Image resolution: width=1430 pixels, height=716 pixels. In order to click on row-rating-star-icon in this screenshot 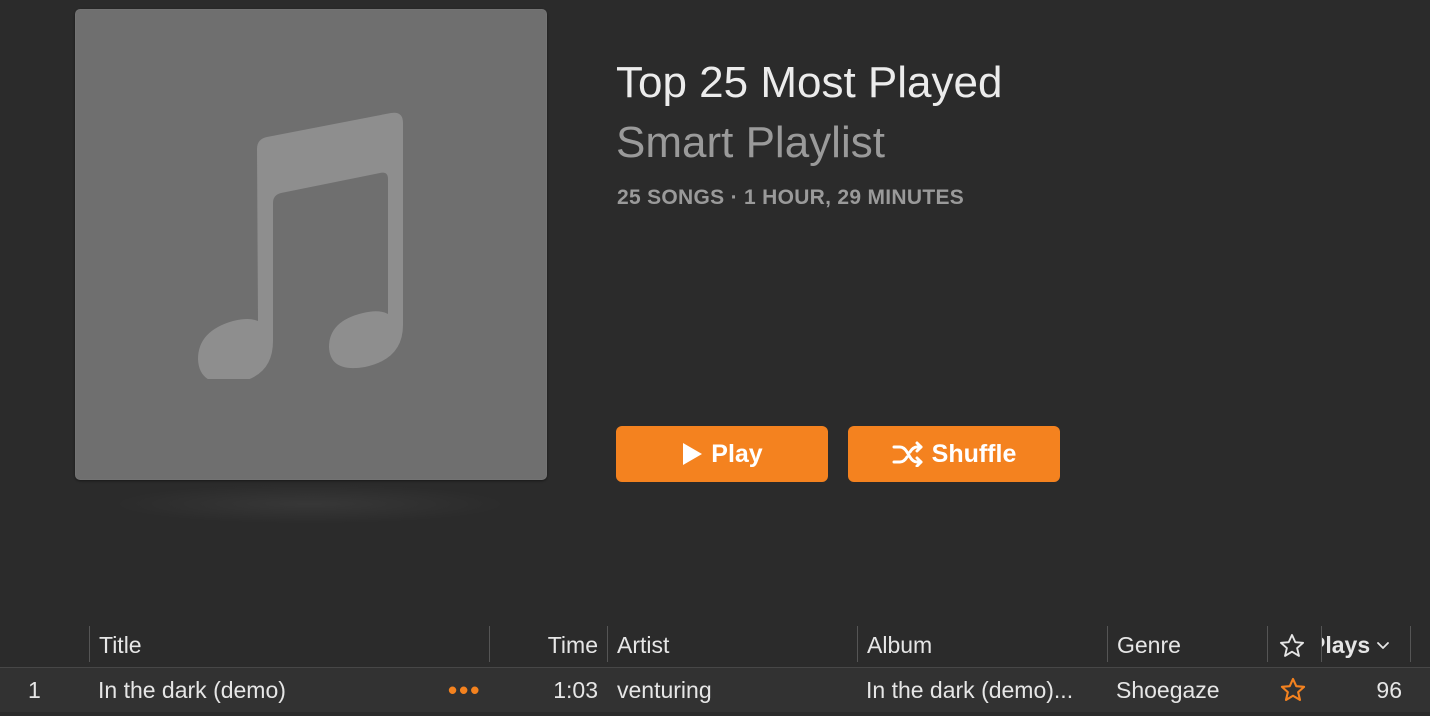, I will do `click(1293, 690)`.